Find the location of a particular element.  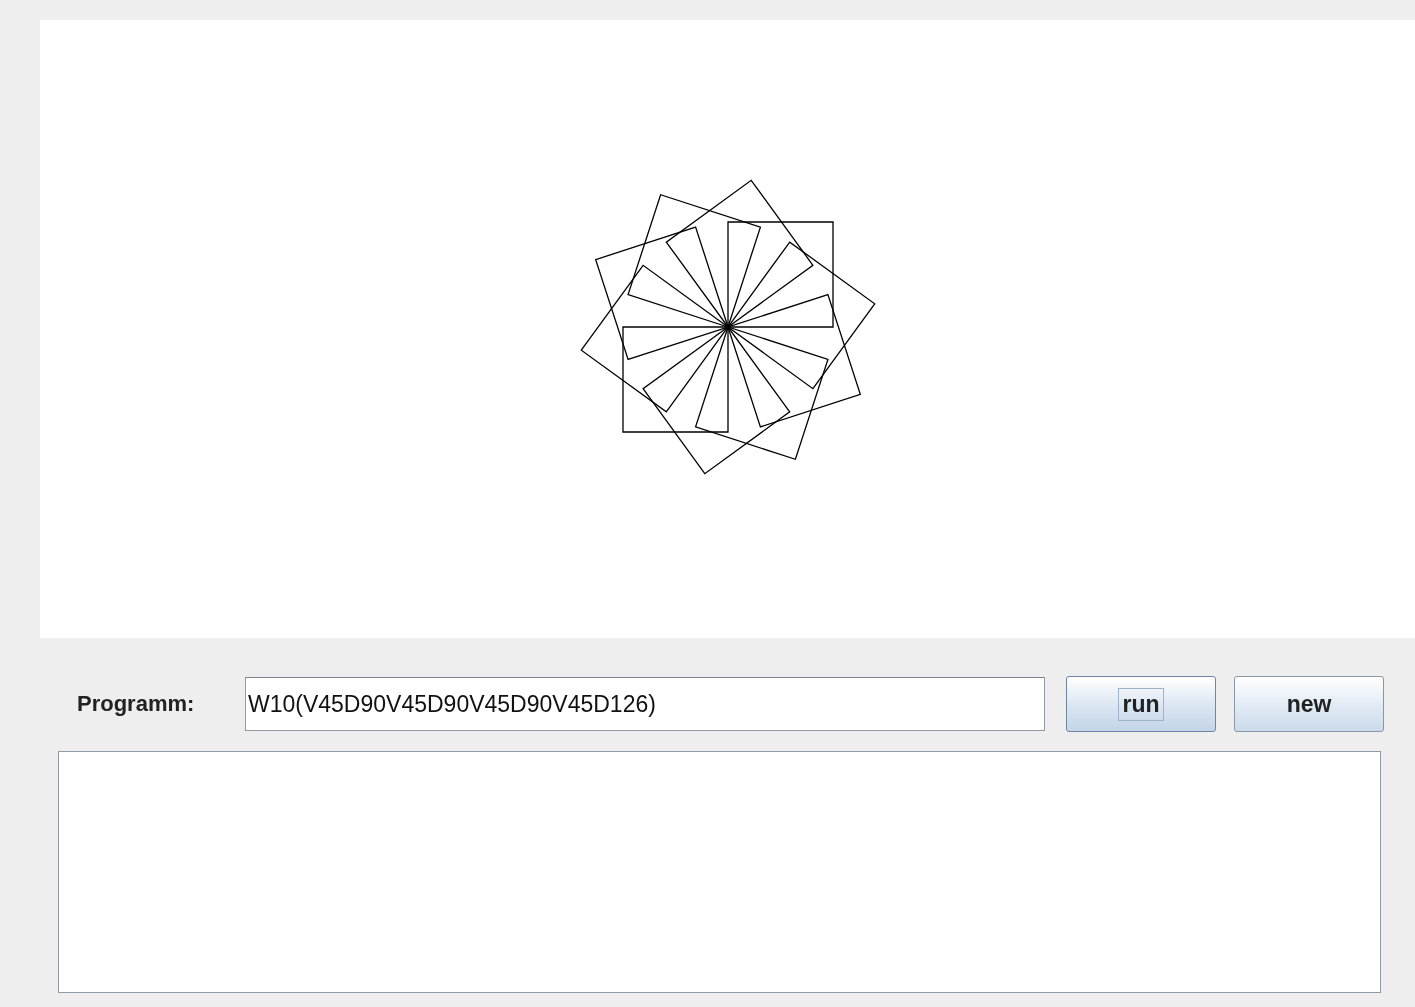

run-button: run is located at coordinates (1141, 704).